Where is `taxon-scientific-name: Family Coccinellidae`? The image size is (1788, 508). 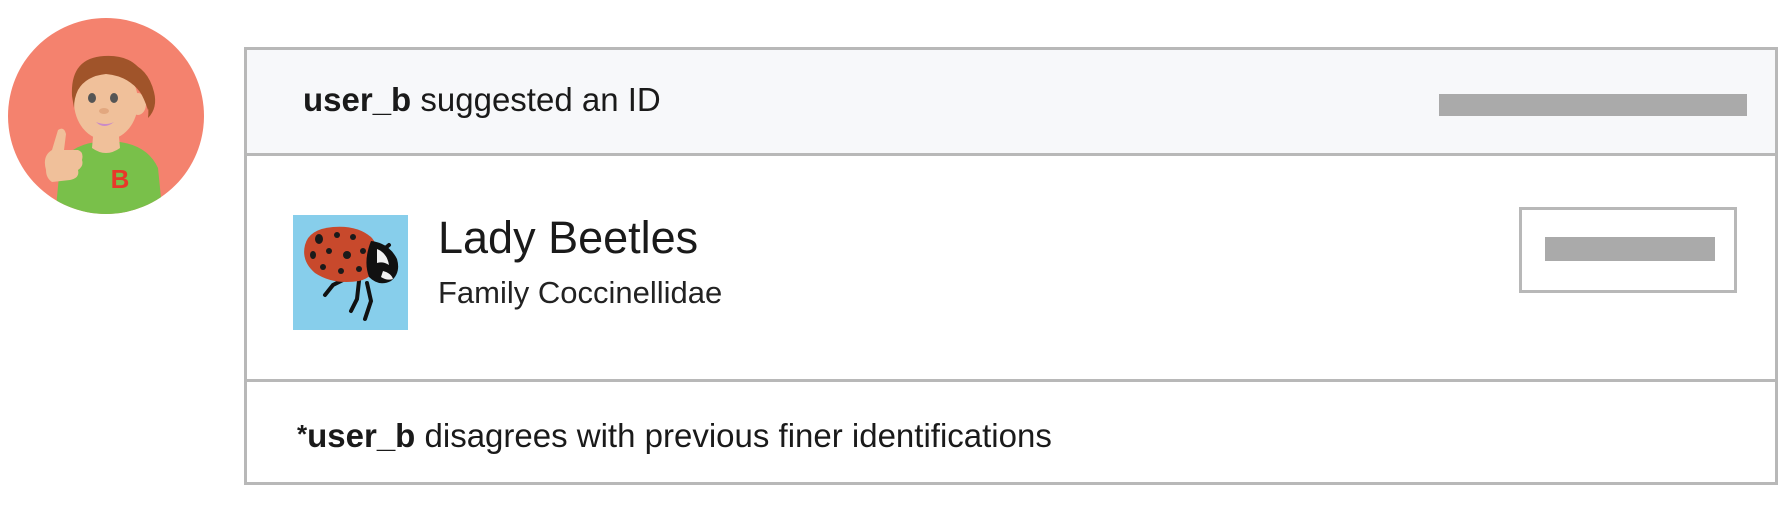
taxon-scientific-name: Family Coccinellidae is located at coordinates (580, 292).